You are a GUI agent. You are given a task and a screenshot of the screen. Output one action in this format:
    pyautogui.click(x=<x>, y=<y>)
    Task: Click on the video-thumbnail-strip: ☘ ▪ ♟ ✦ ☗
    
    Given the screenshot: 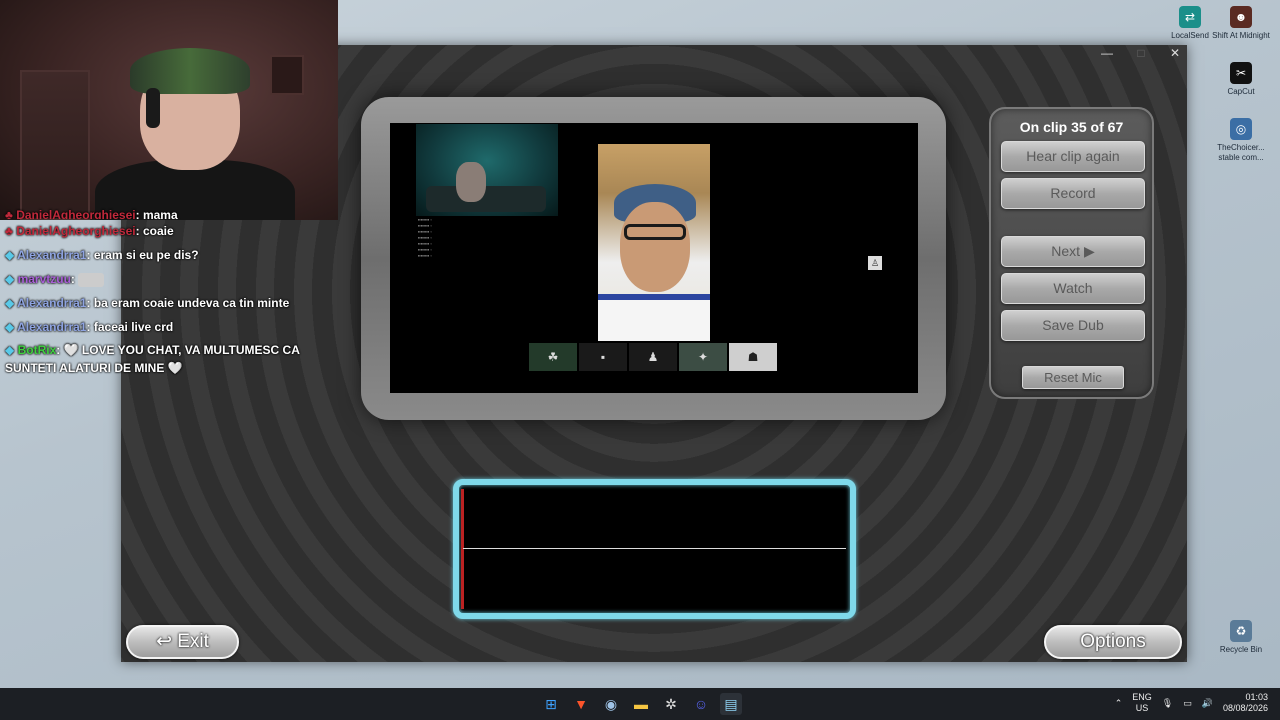 What is the action you would take?
    pyautogui.click(x=653, y=357)
    